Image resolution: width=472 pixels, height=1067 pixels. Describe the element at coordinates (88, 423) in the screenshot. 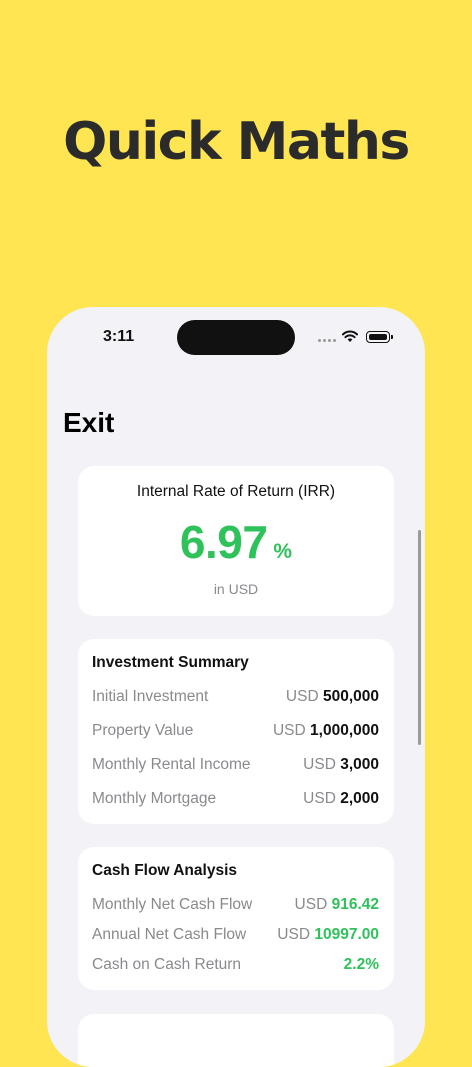

I see `exit-button: Exit` at that location.